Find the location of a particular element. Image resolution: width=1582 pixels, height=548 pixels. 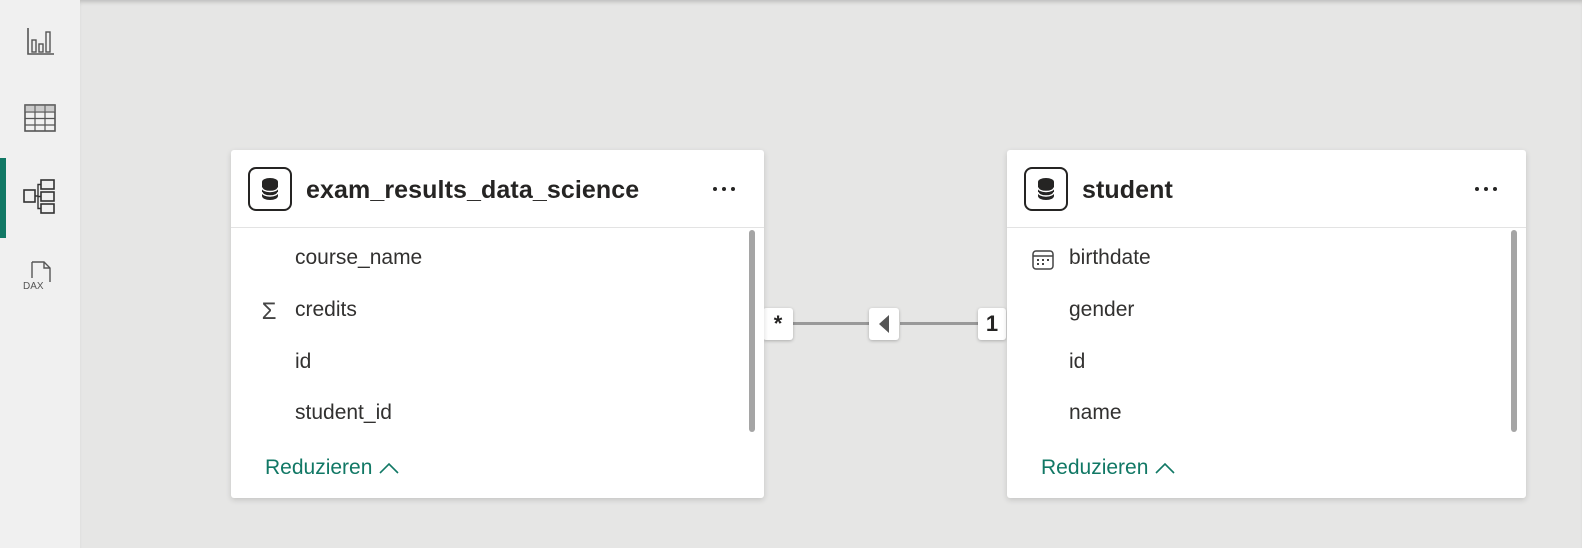

calendar-icon is located at coordinates (1043, 260).